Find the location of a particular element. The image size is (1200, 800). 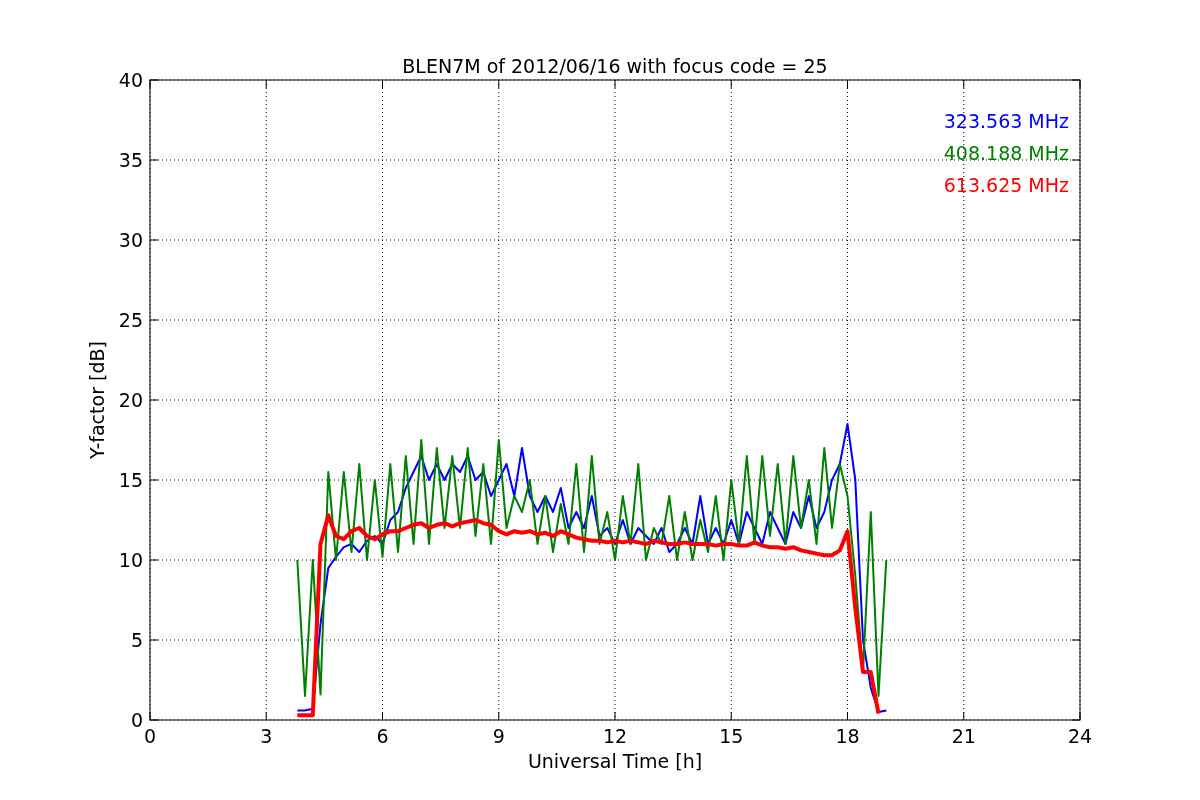

chart-title: BLEN7M of 2012/06/16 with focus code = 25 is located at coordinates (615, 66).